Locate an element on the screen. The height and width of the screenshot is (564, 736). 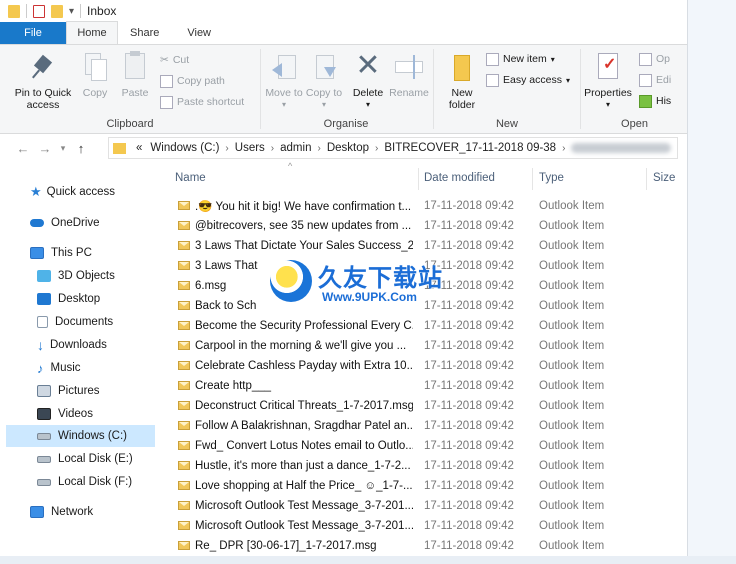
nav-label: Documents is located at coordinates (84, 322).